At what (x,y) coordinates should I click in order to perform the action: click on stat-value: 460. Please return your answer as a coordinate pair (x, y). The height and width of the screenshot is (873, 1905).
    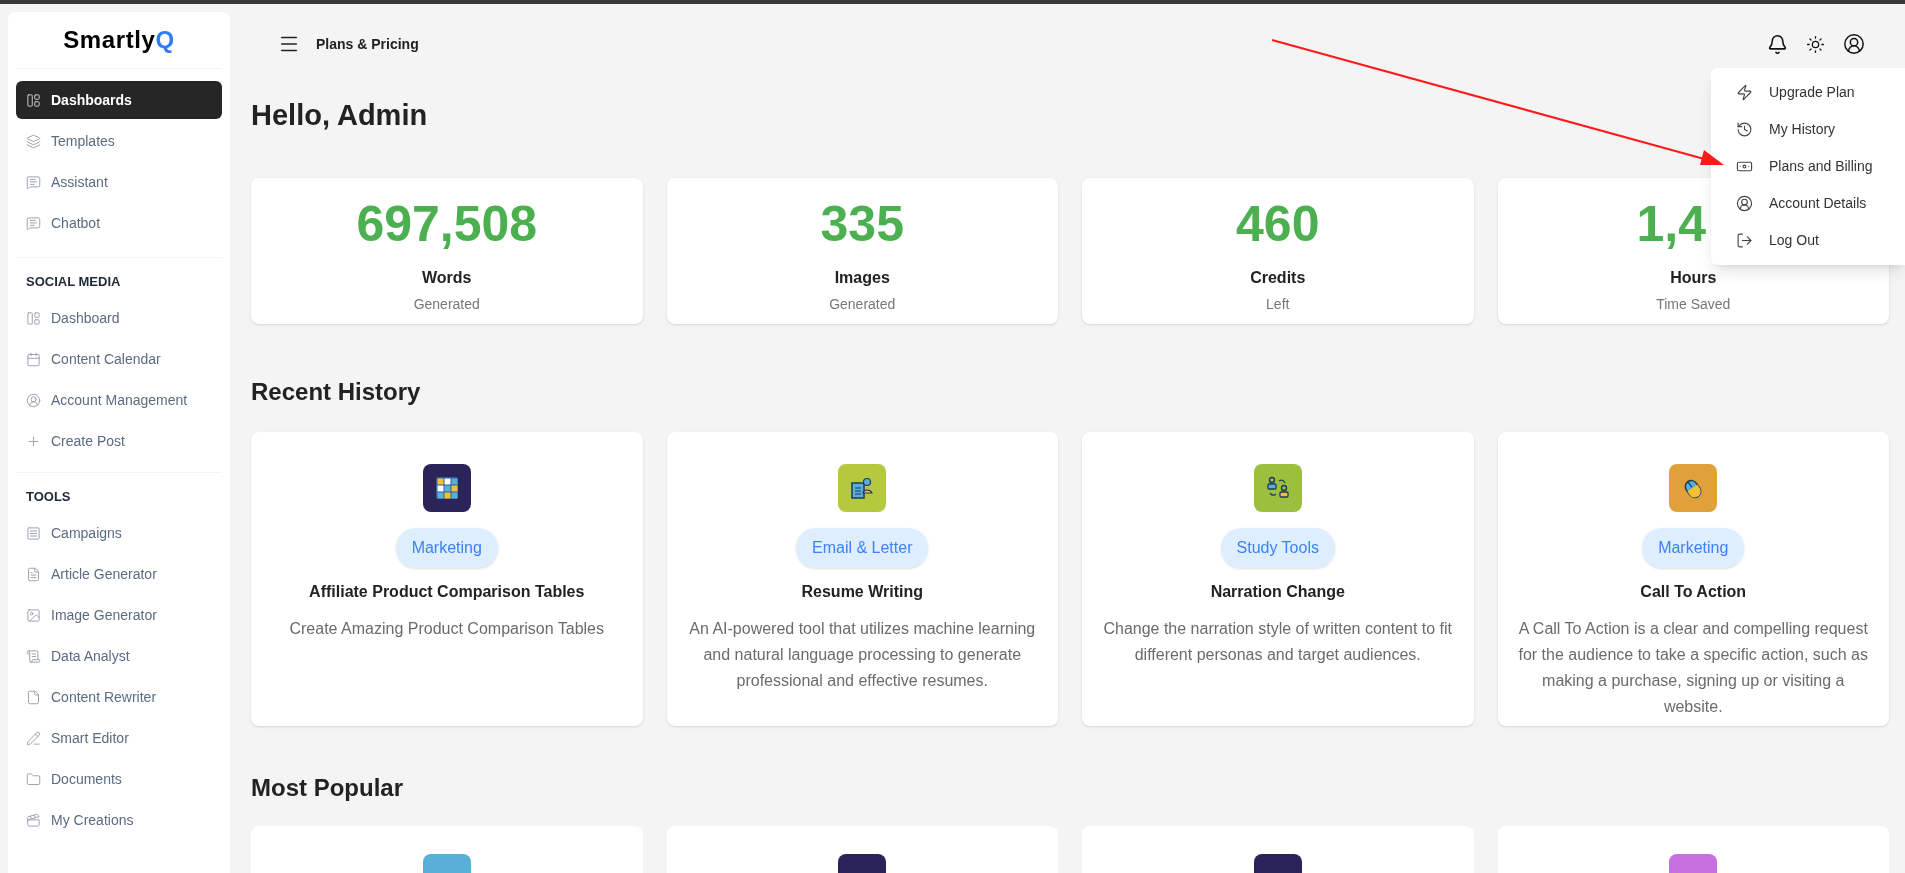
    Looking at the image, I should click on (1278, 223).